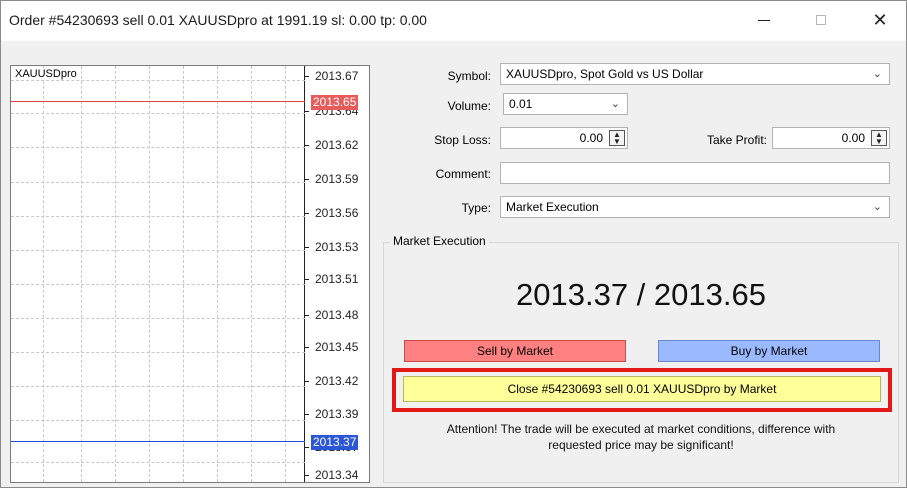  Describe the element at coordinates (853, 138) in the screenshot. I see `take-profit-value: 0.00` at that location.